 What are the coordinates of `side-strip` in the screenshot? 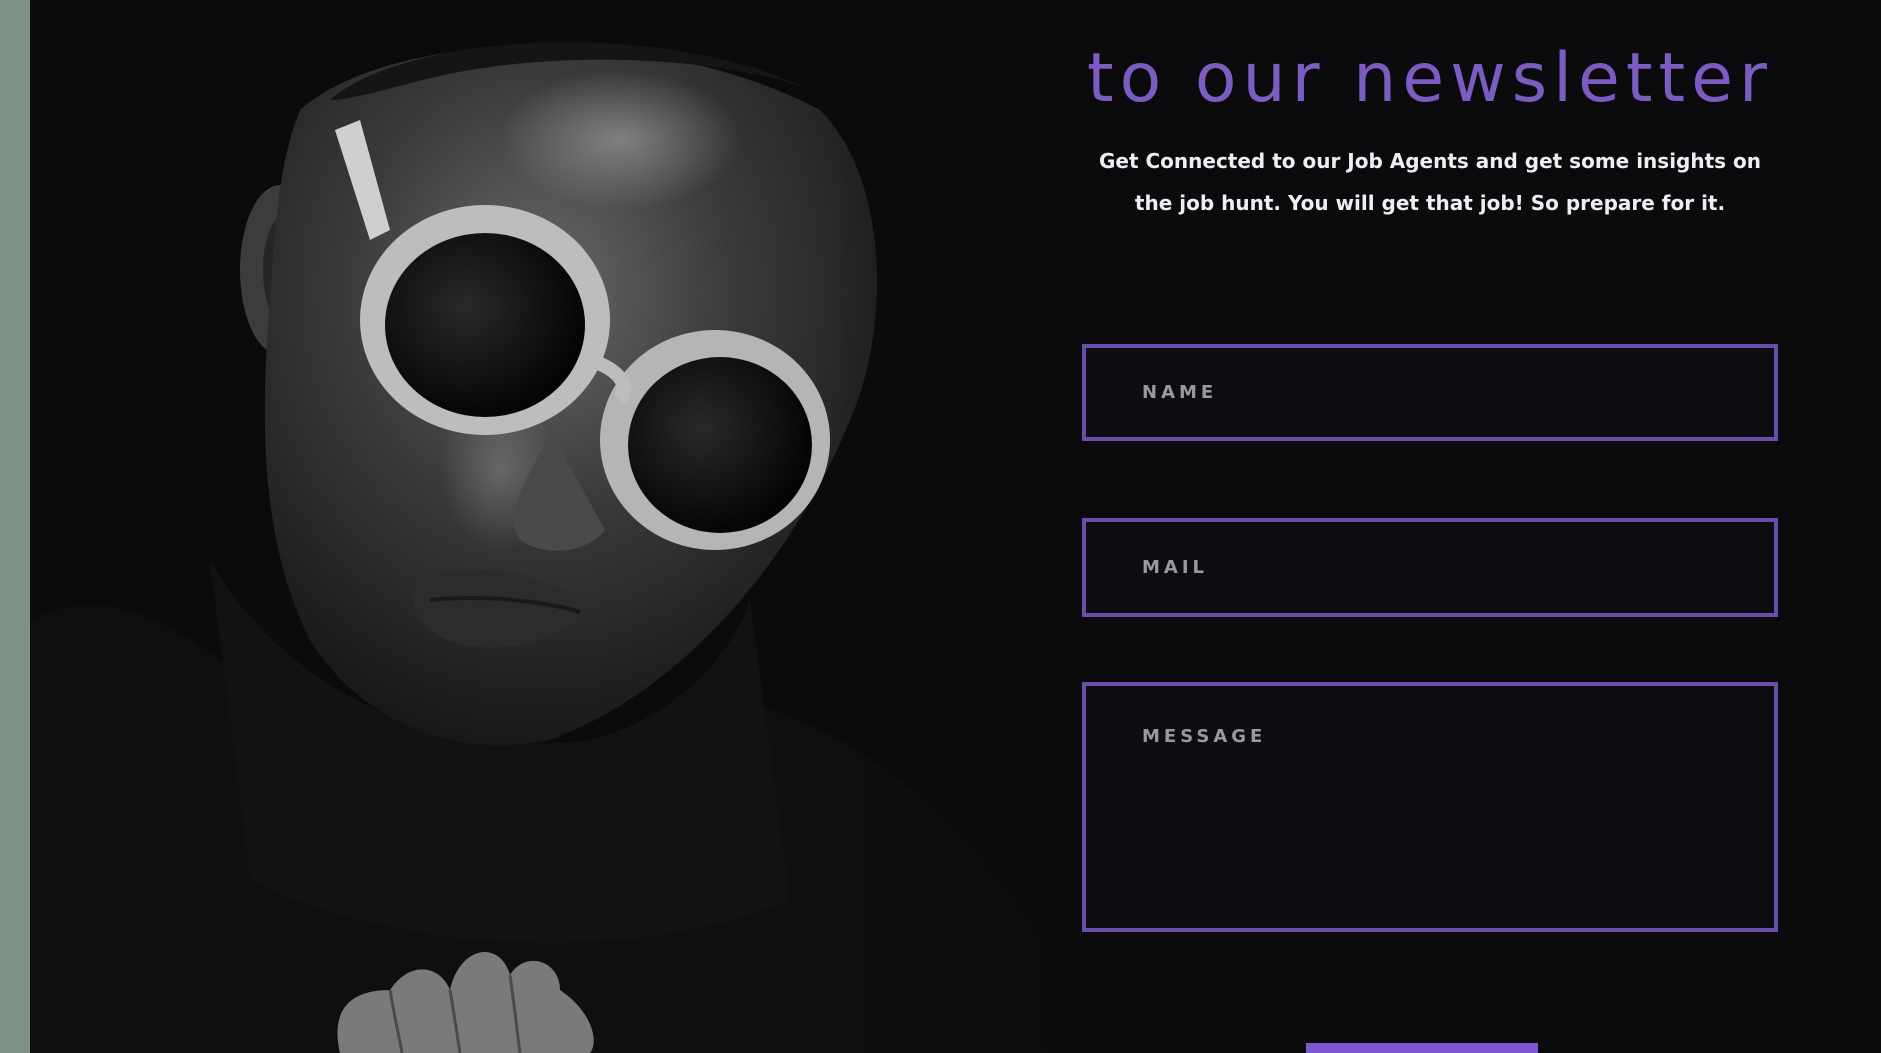 It's located at (15, 526).